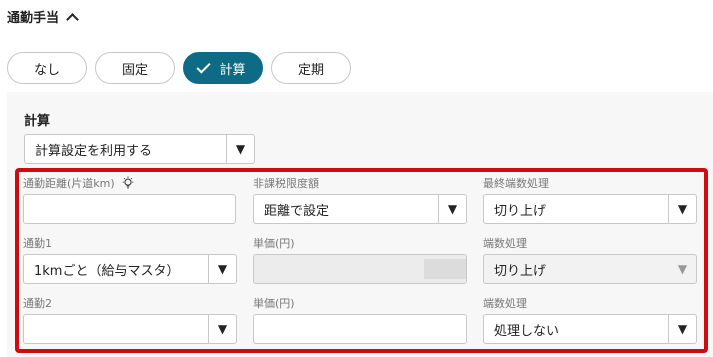  What do you see at coordinates (37, 303) in the screenshot?
I see `commute2-label: 通勤2` at bounding box center [37, 303].